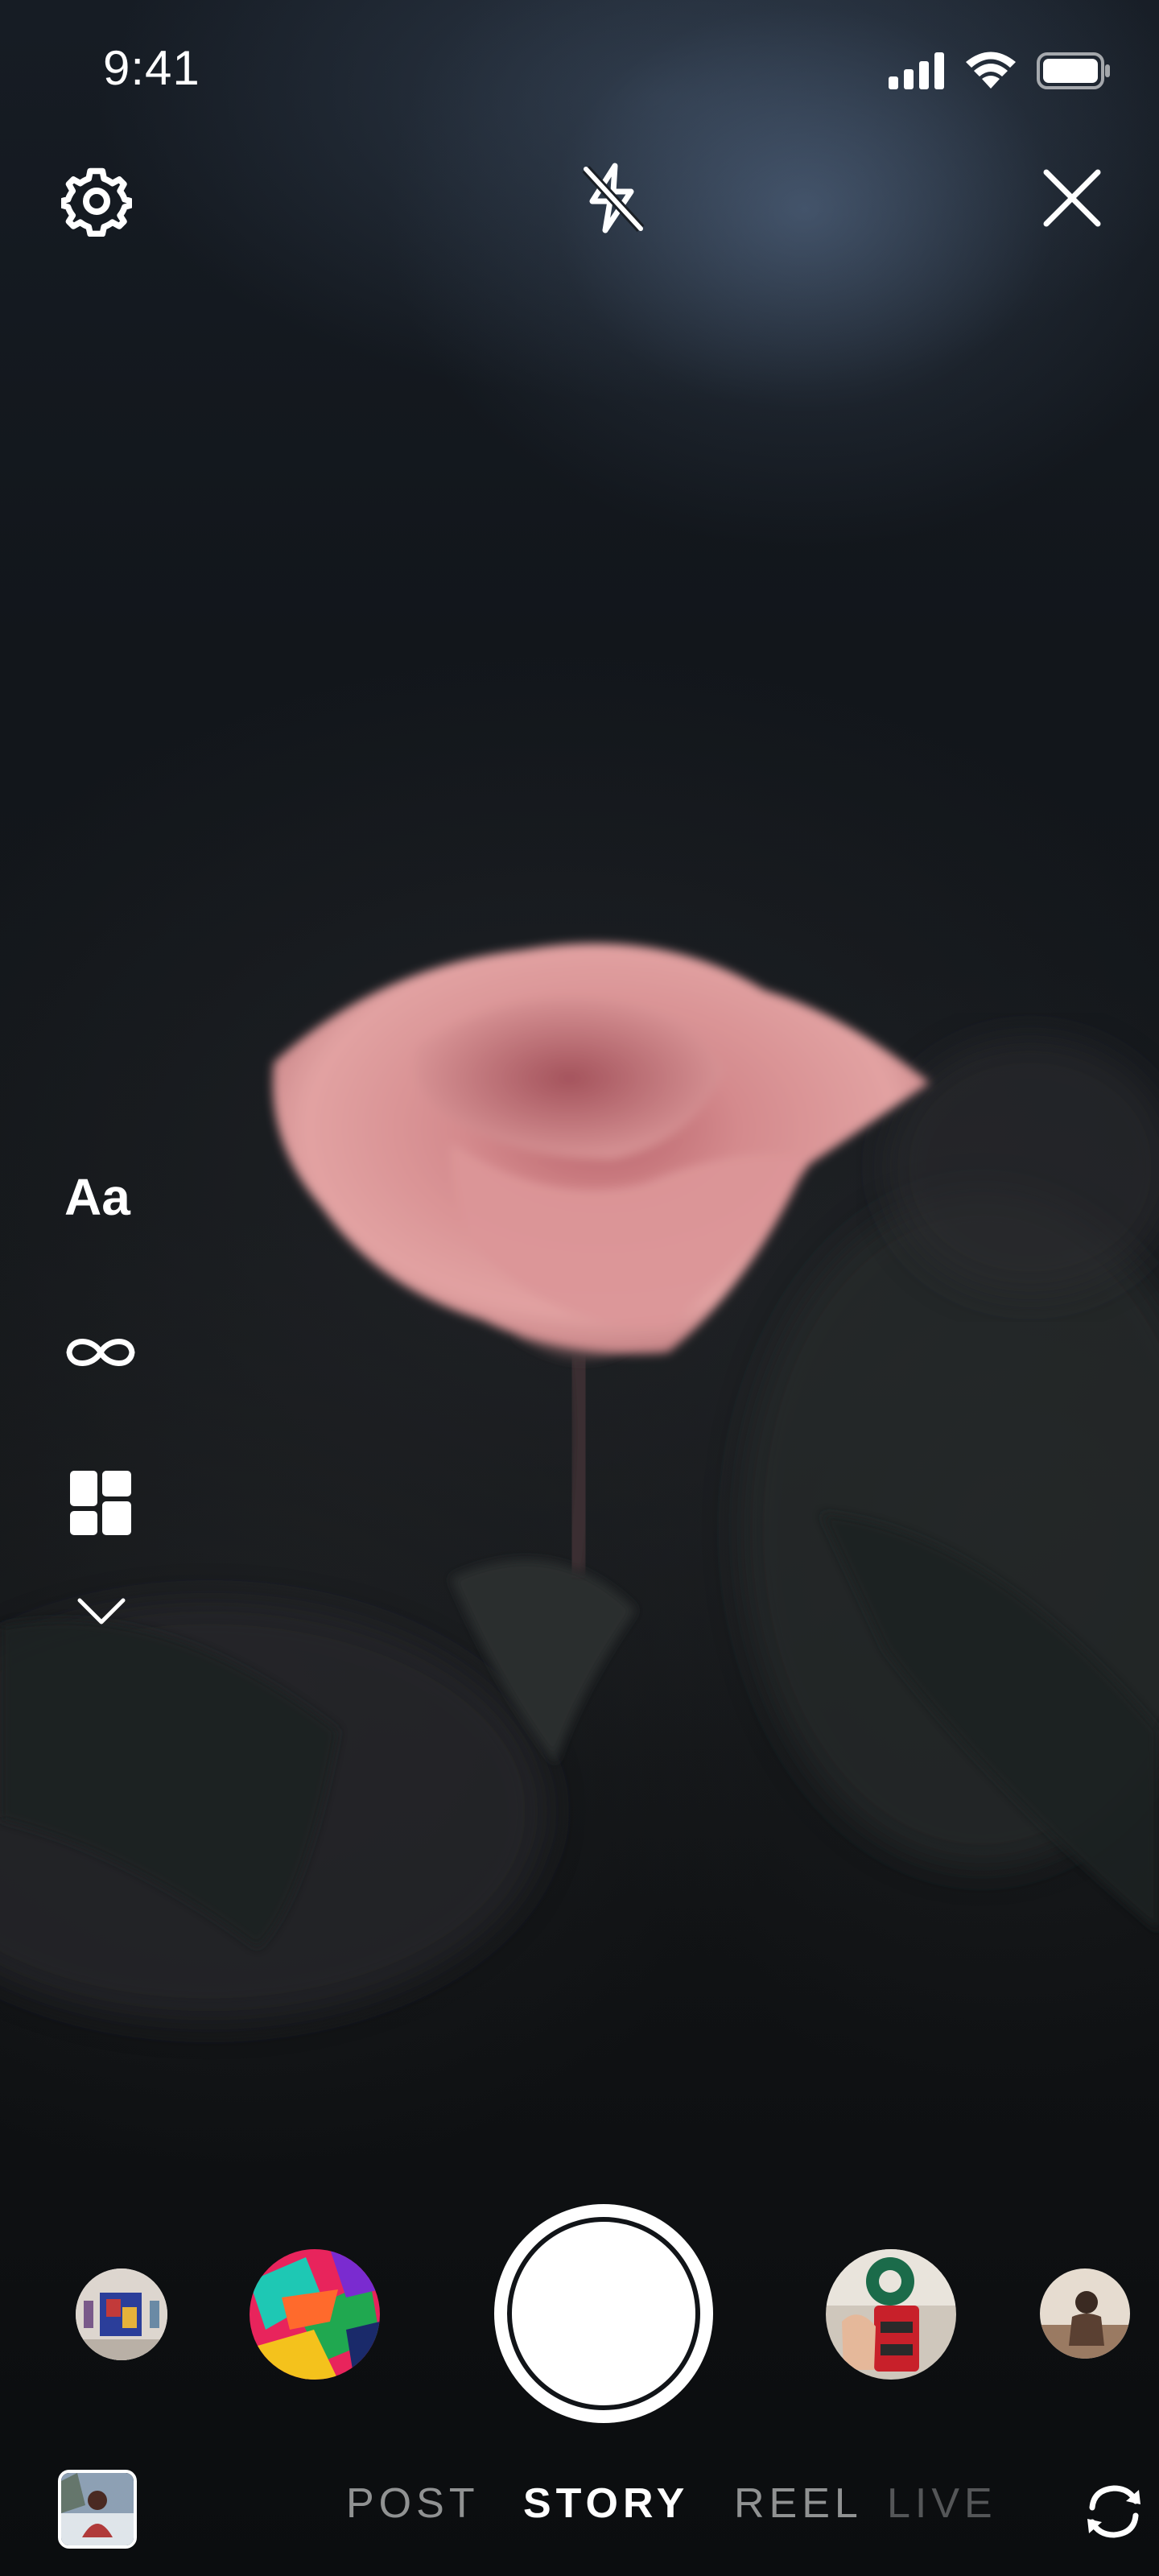  I want to click on flash-button, so click(611, 198).